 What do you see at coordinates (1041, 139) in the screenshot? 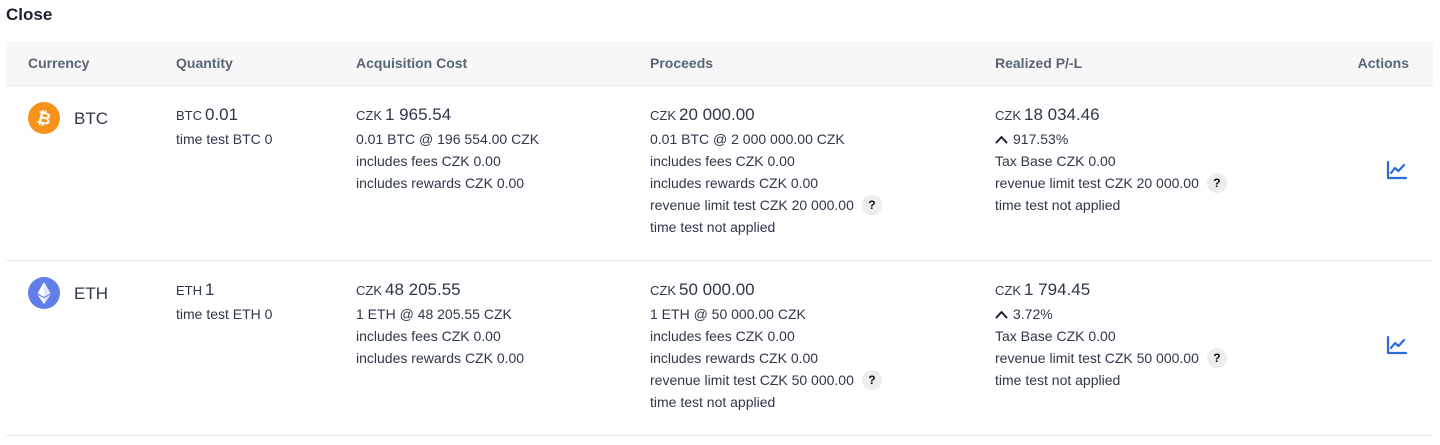
I see `realized-percent: 917.53%` at bounding box center [1041, 139].